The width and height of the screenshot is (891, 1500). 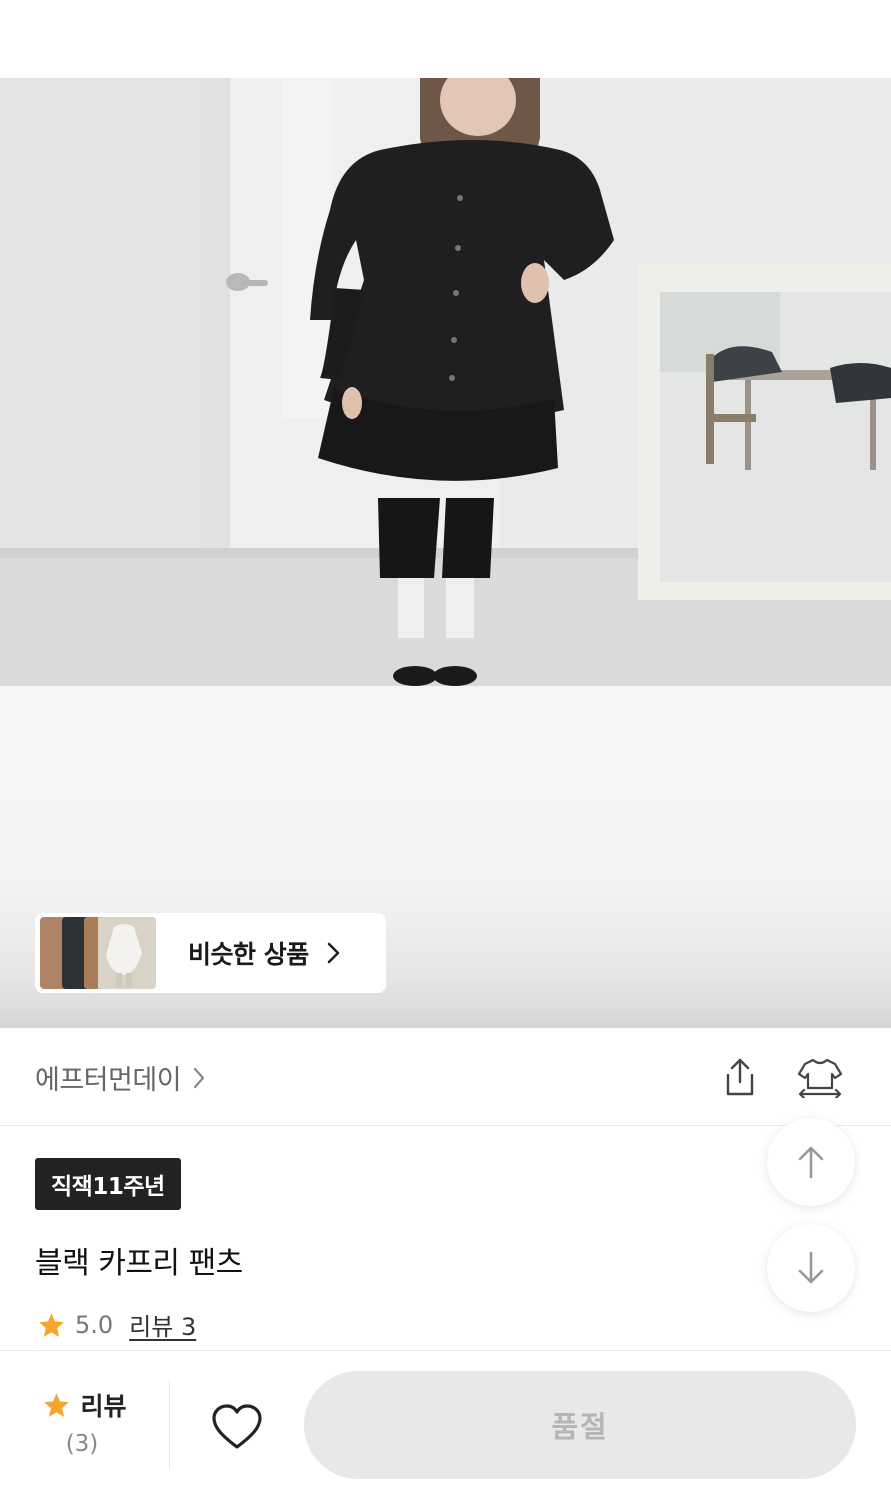 I want to click on brand-row: 에프터먼데이, so click(x=445, y=1077).